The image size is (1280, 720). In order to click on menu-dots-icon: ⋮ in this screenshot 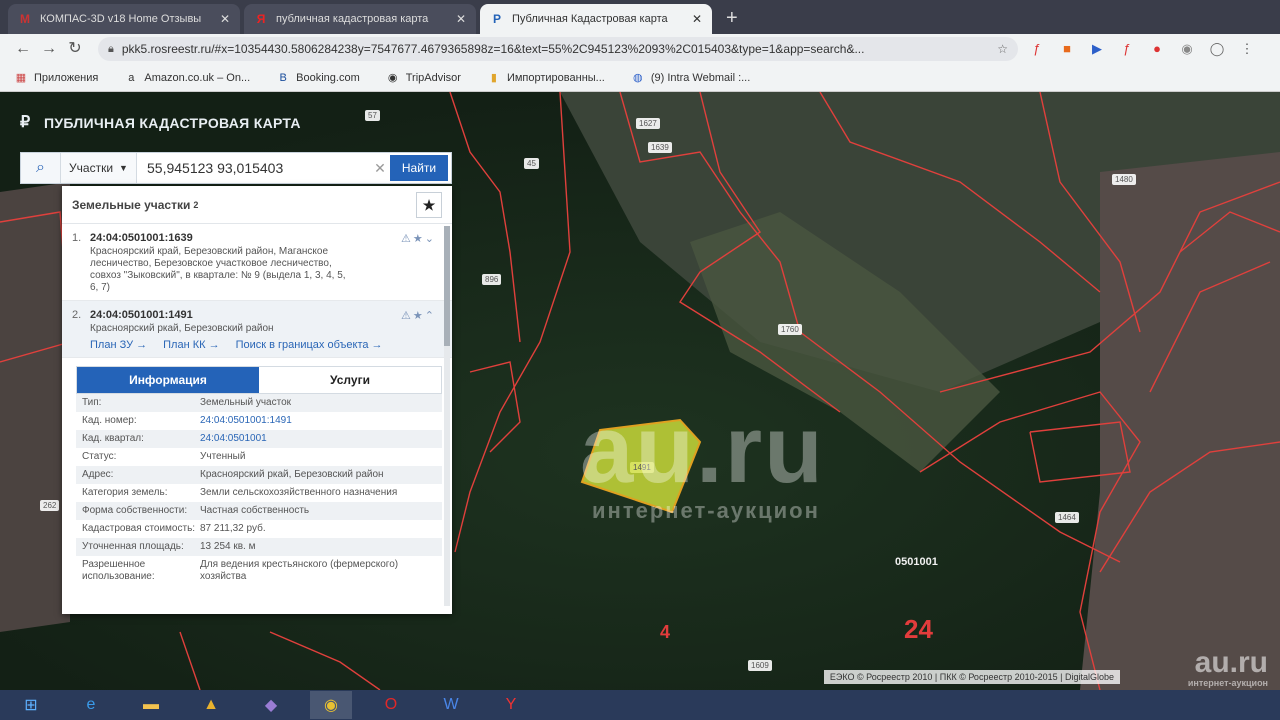, I will do `click(1247, 49)`.